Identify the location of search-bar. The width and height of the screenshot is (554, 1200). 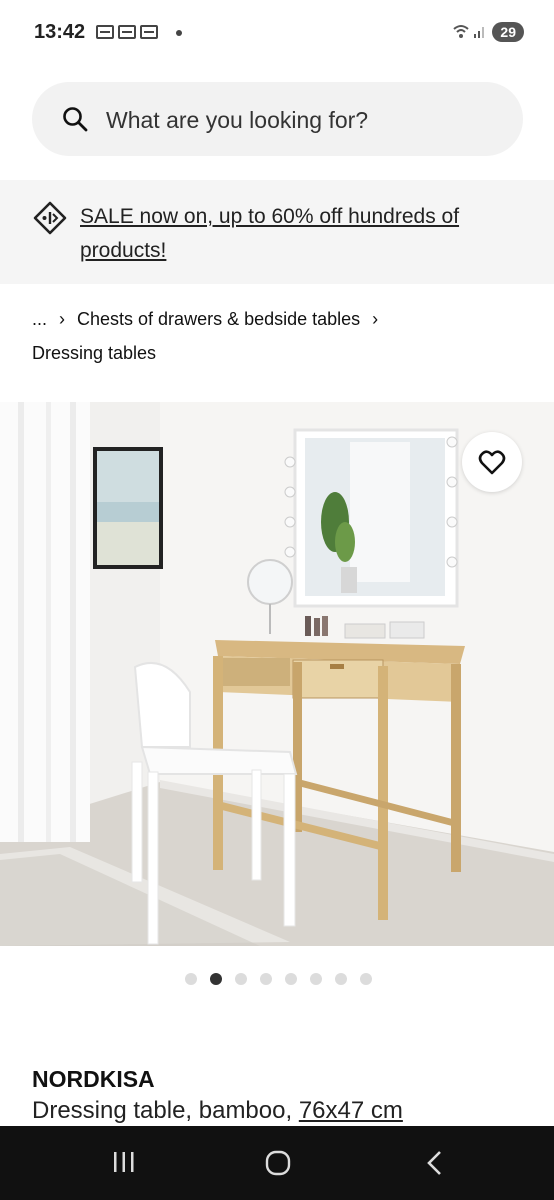
(277, 119).